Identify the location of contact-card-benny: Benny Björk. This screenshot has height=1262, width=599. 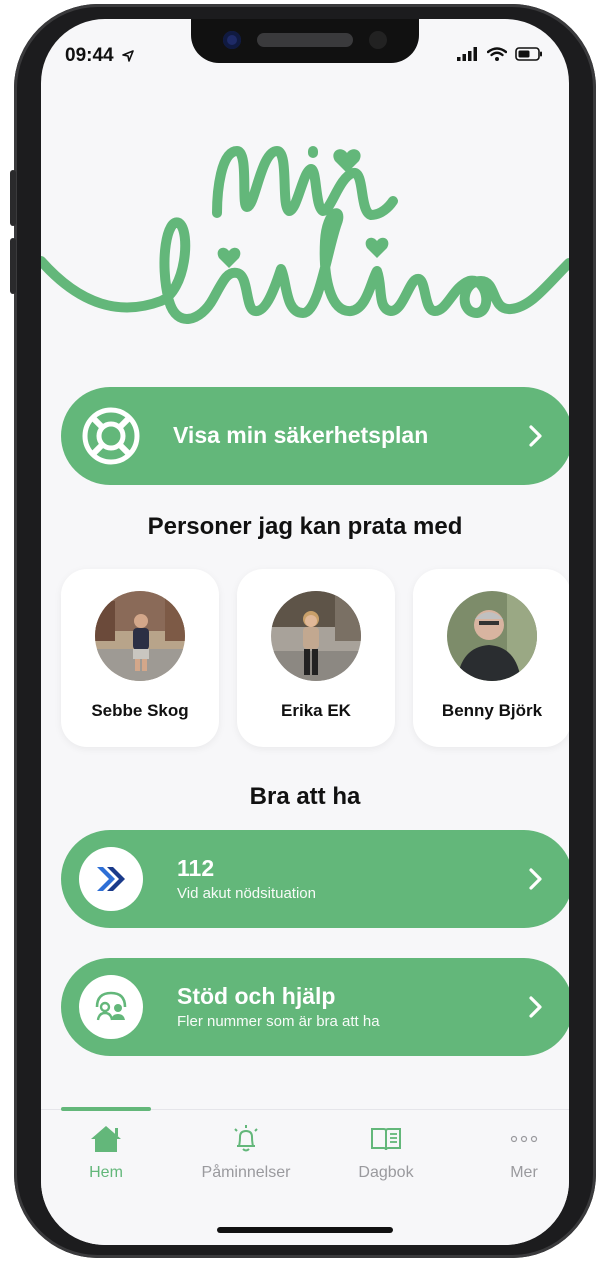
(491, 658).